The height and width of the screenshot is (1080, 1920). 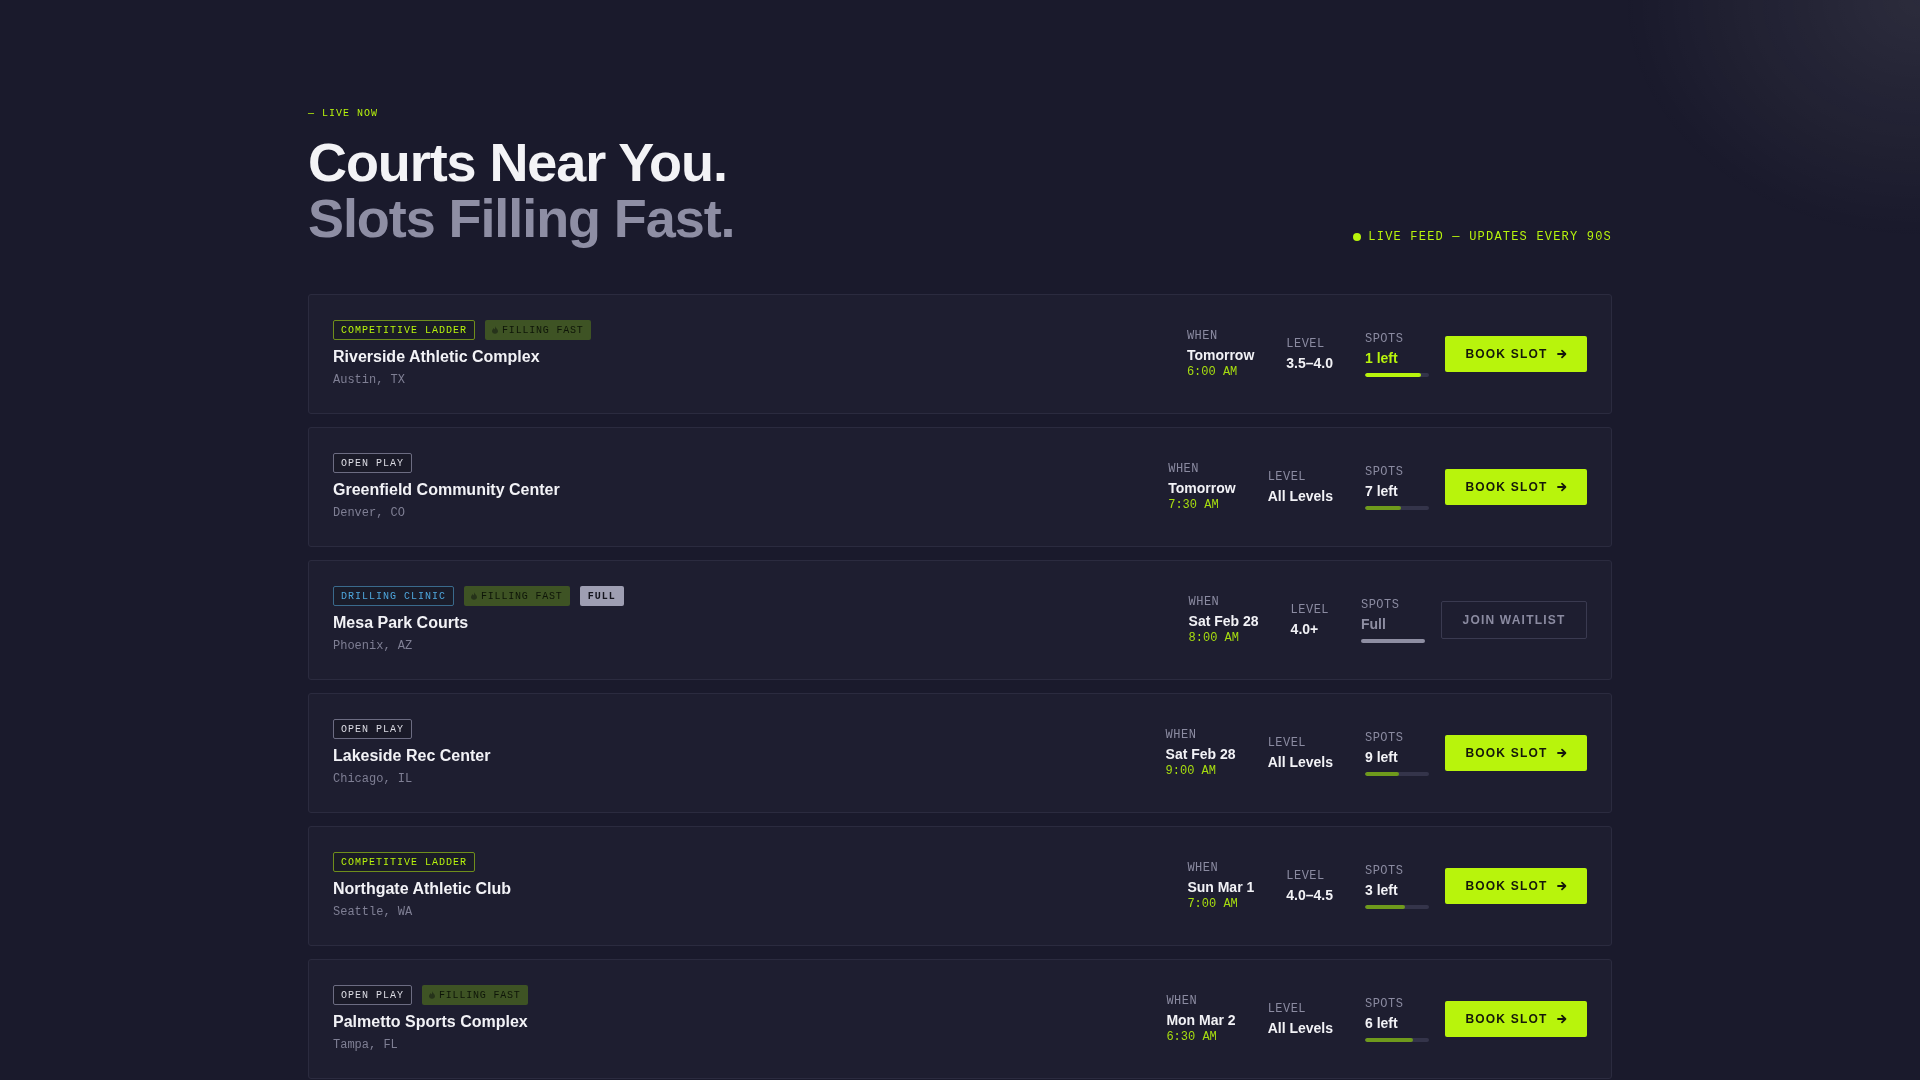 I want to click on when-day: Mon Mar 2, so click(x=1201, y=1020).